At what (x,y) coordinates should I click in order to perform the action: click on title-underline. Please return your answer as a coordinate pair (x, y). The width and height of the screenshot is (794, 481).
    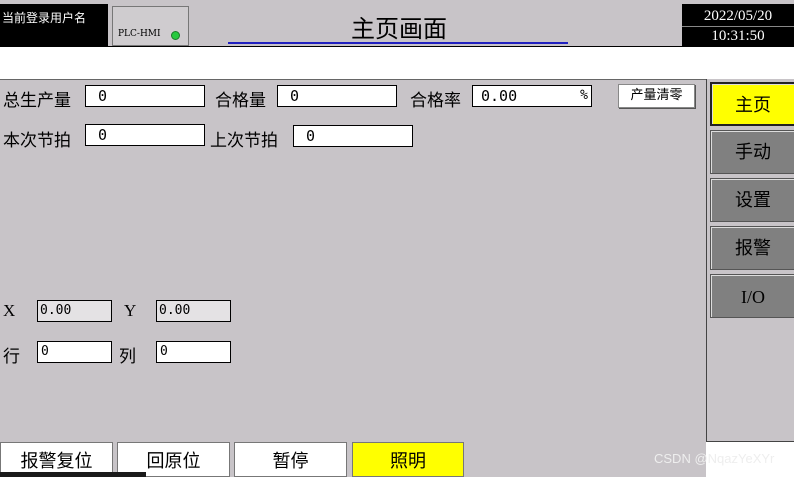
    Looking at the image, I should click on (398, 43).